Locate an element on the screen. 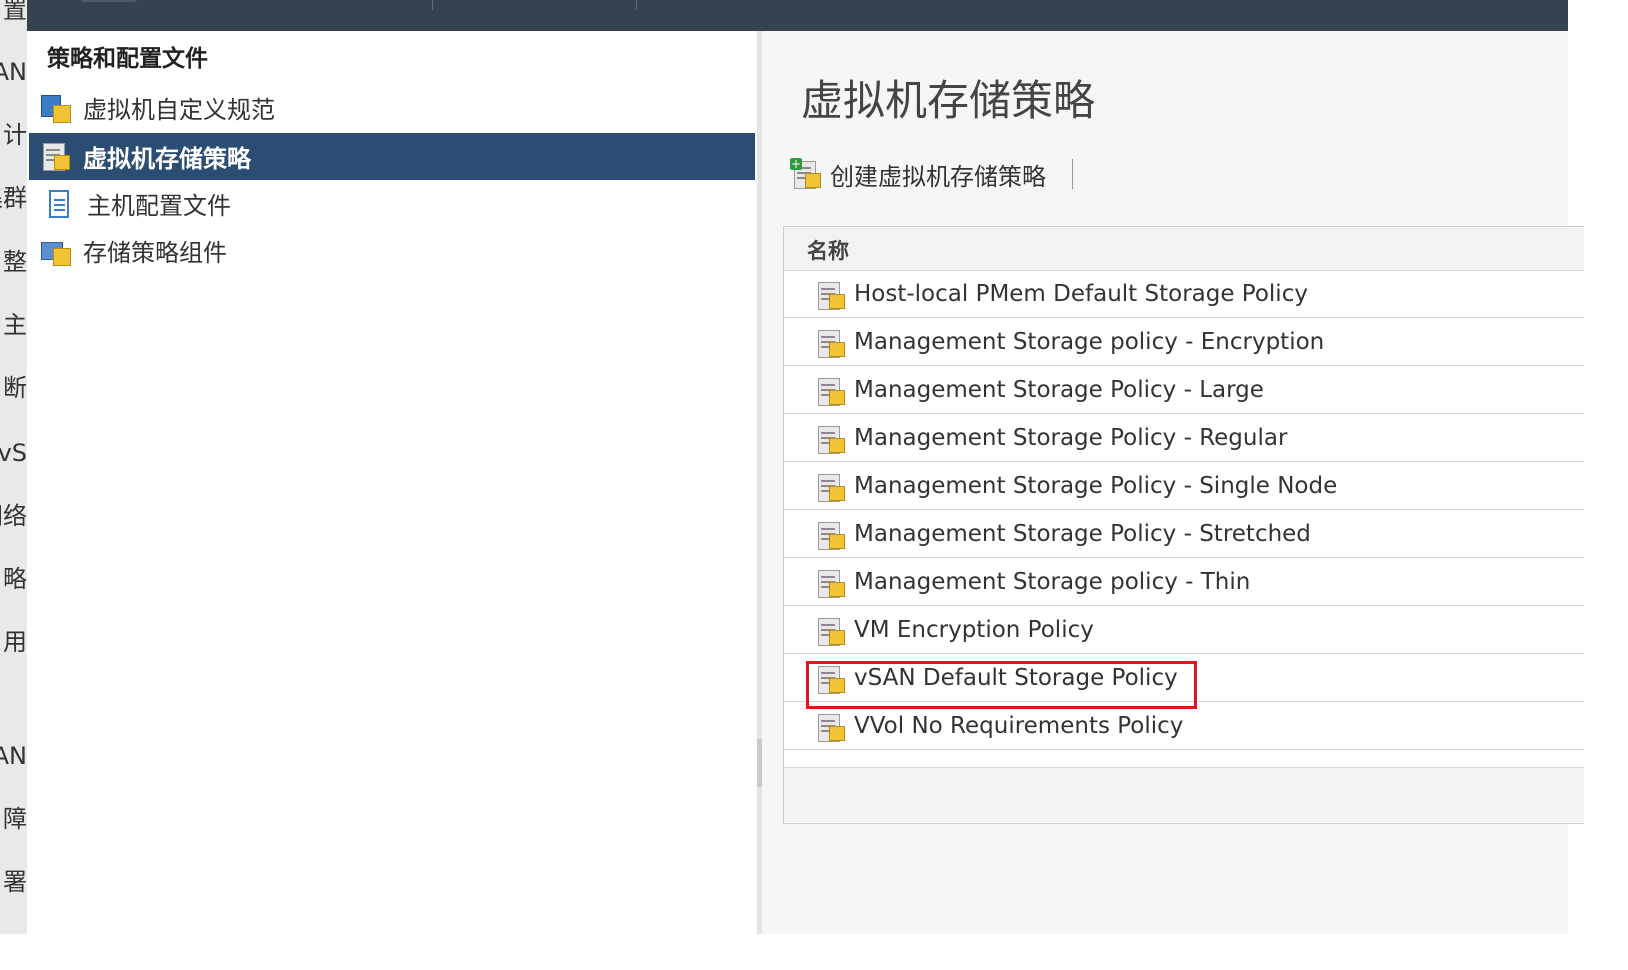  table-row: VVol No Requirements Policy is located at coordinates (1184, 726).